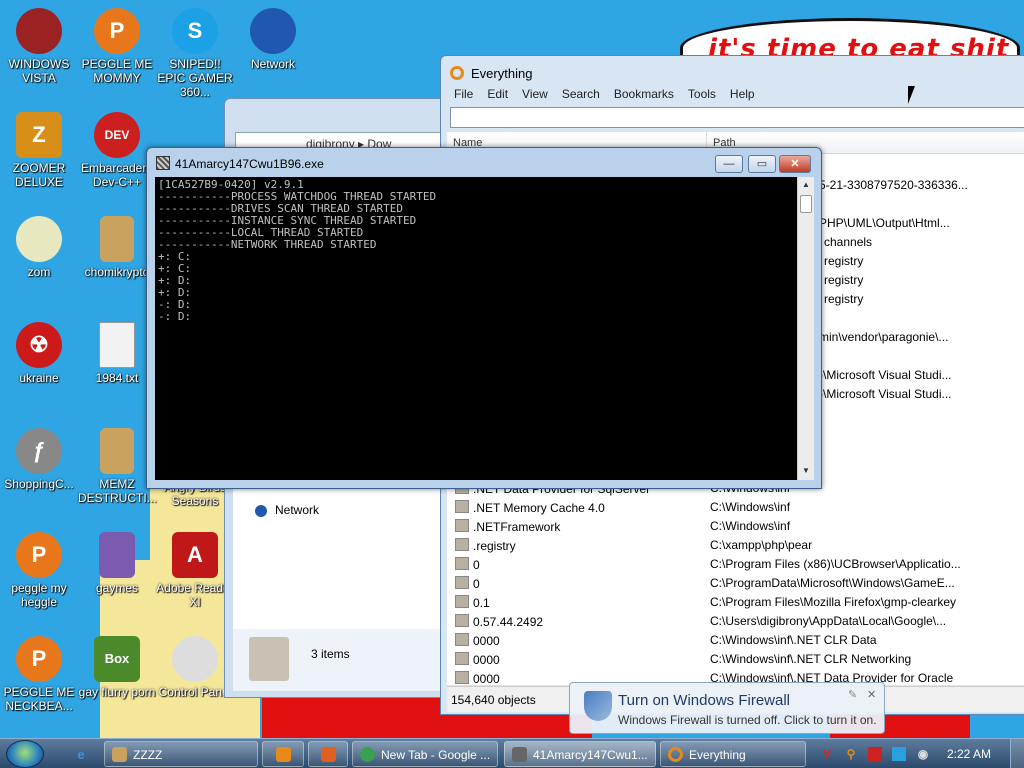 This screenshot has height=768, width=1024. What do you see at coordinates (762, 164) in the screenshot?
I see `maximize-button: ▭` at bounding box center [762, 164].